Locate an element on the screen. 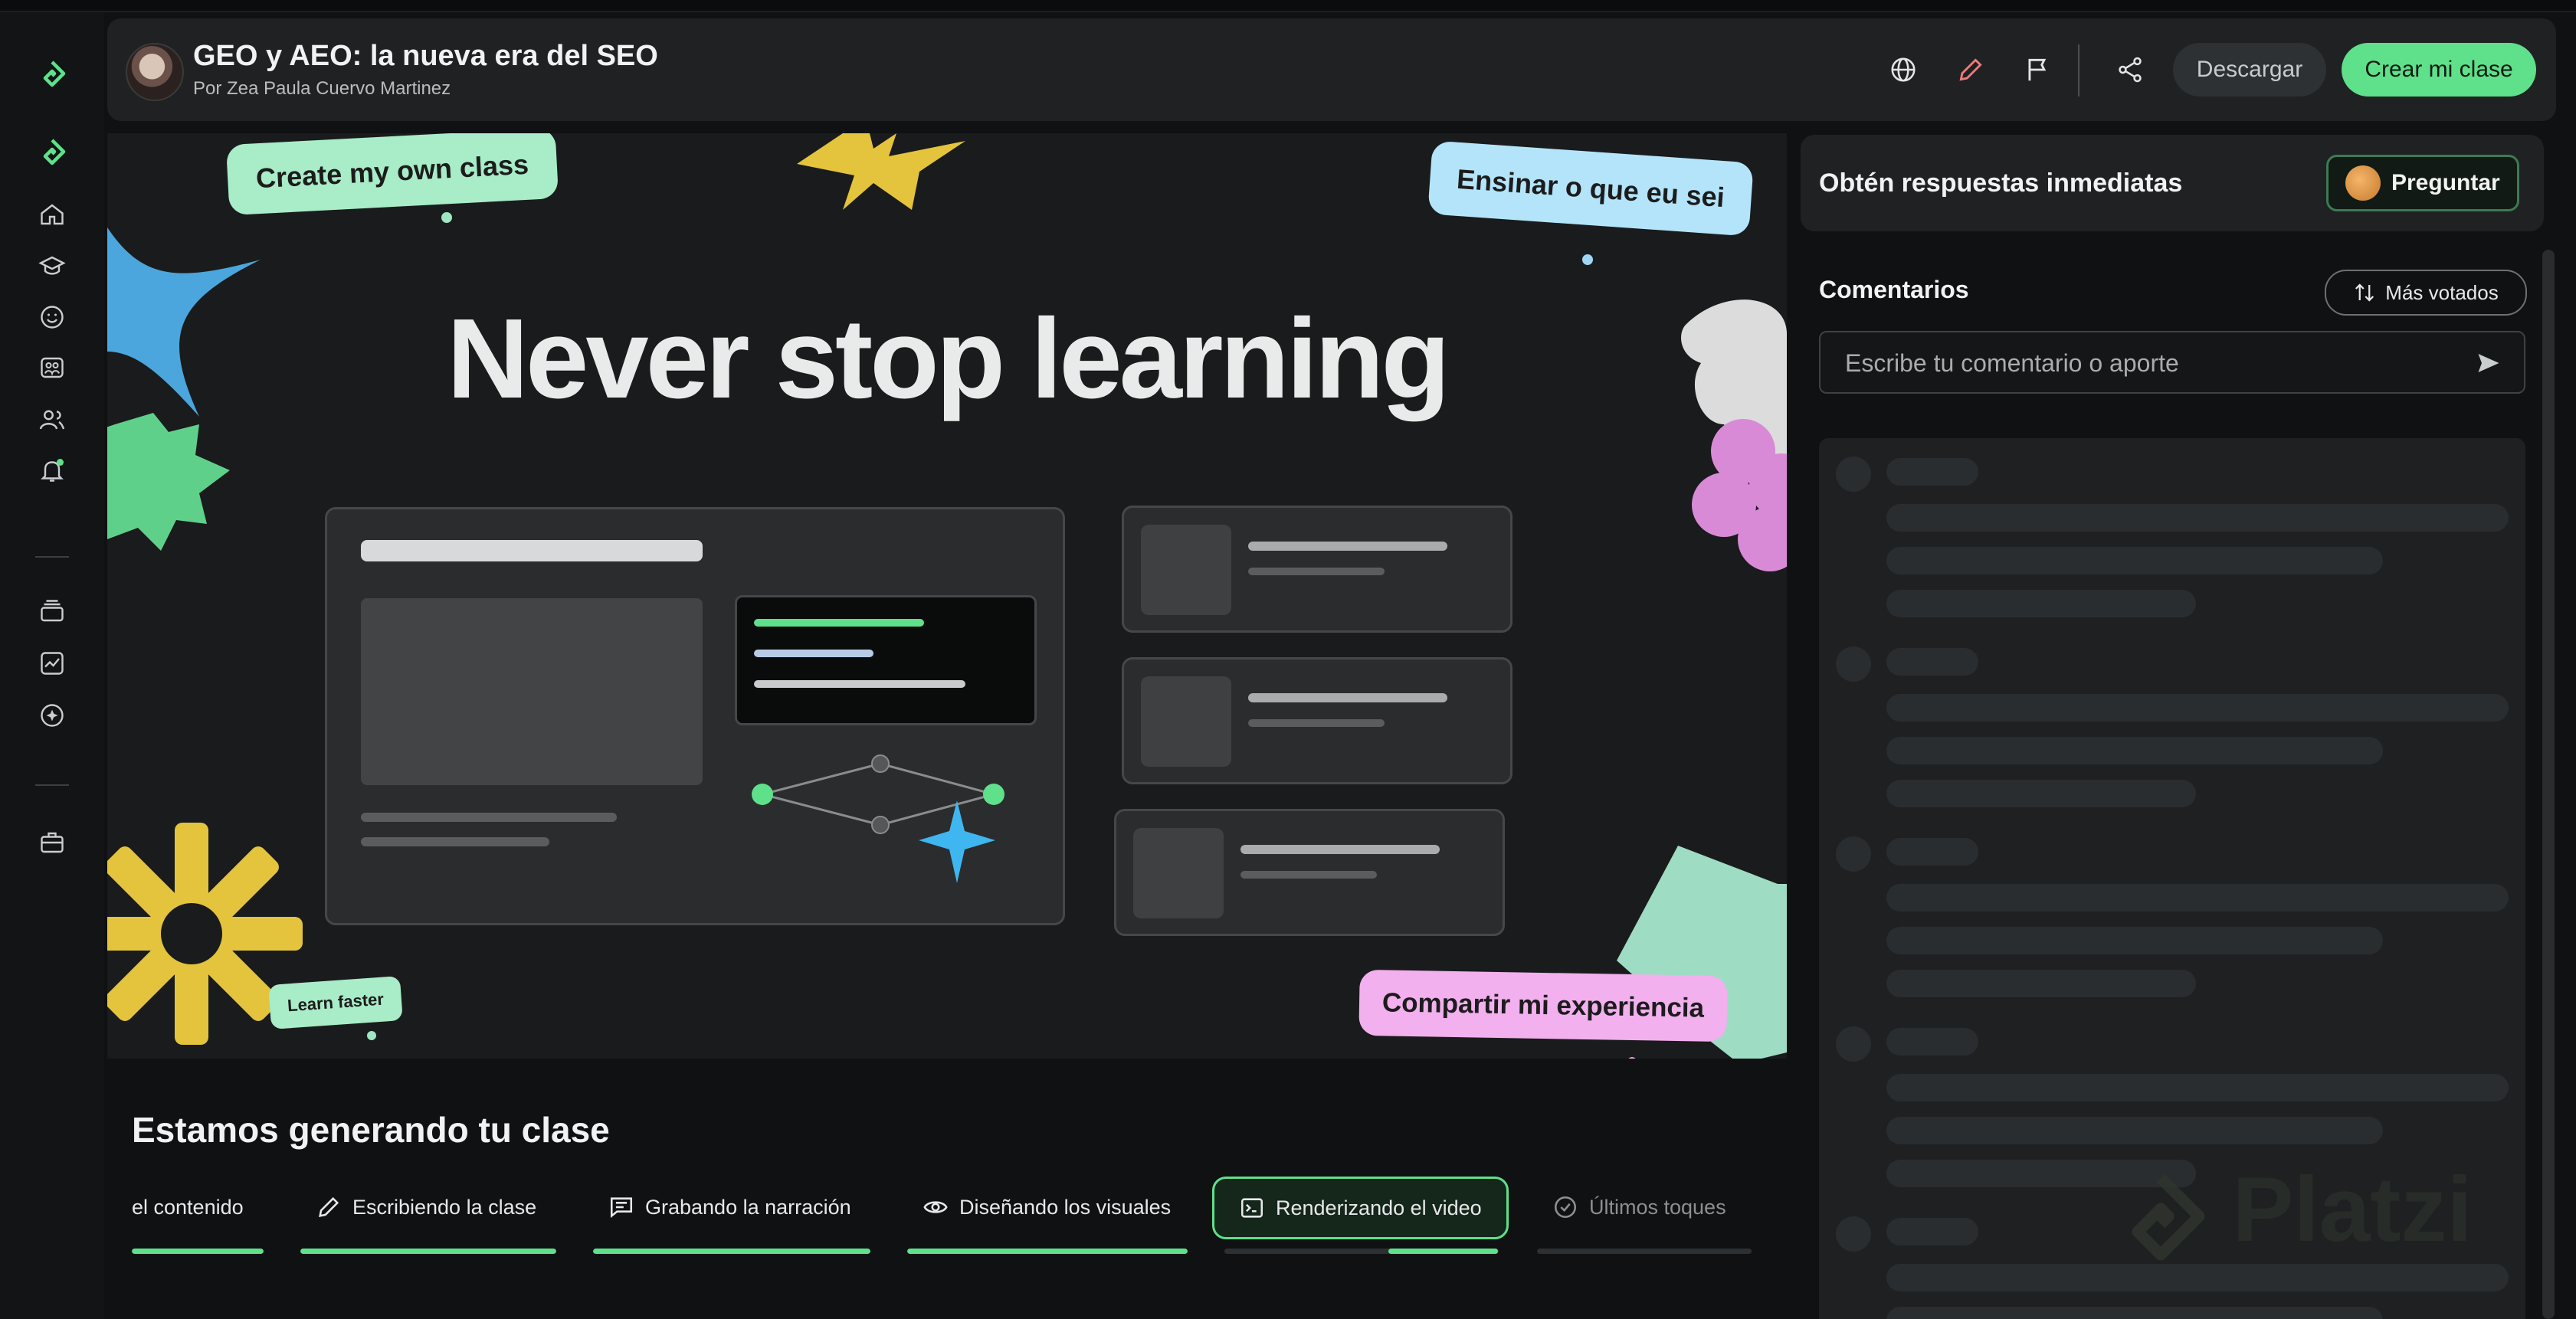 The width and height of the screenshot is (2576, 1319). right-panel-scrollbar is located at coordinates (2548, 785).